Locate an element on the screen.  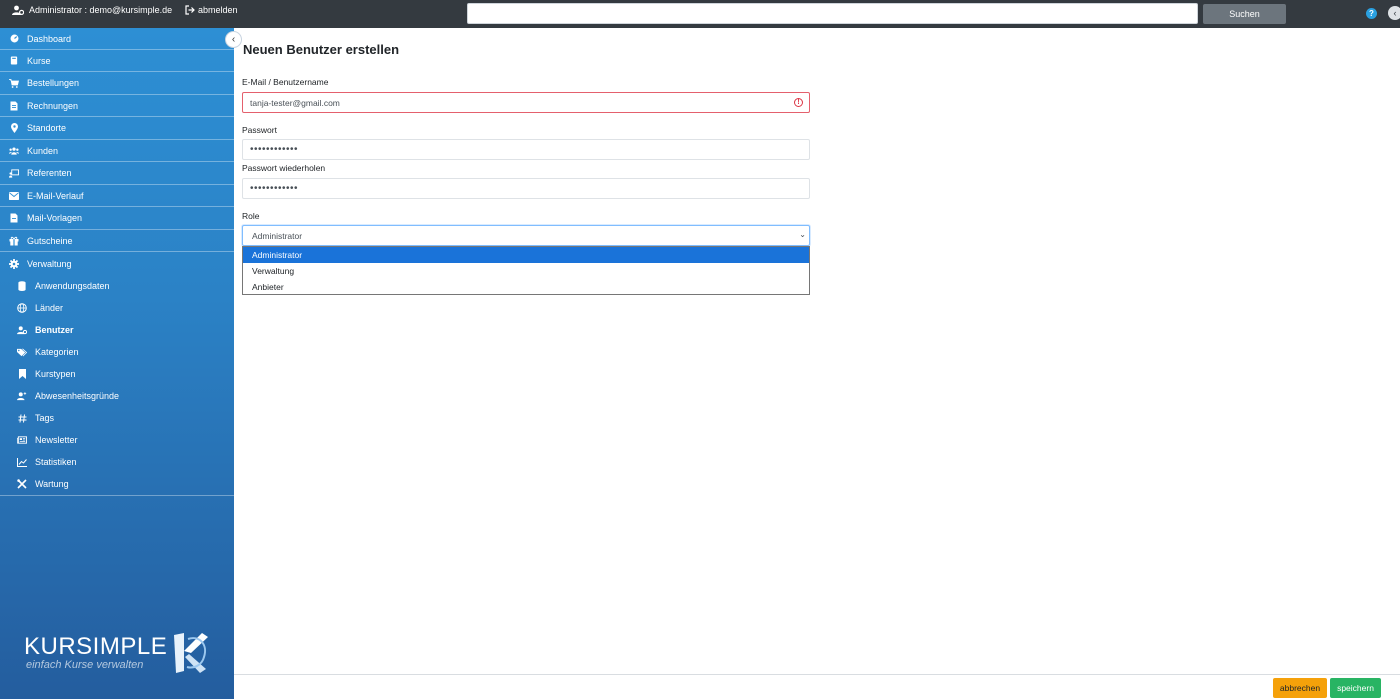
hashtag-icon is located at coordinates (22, 418).